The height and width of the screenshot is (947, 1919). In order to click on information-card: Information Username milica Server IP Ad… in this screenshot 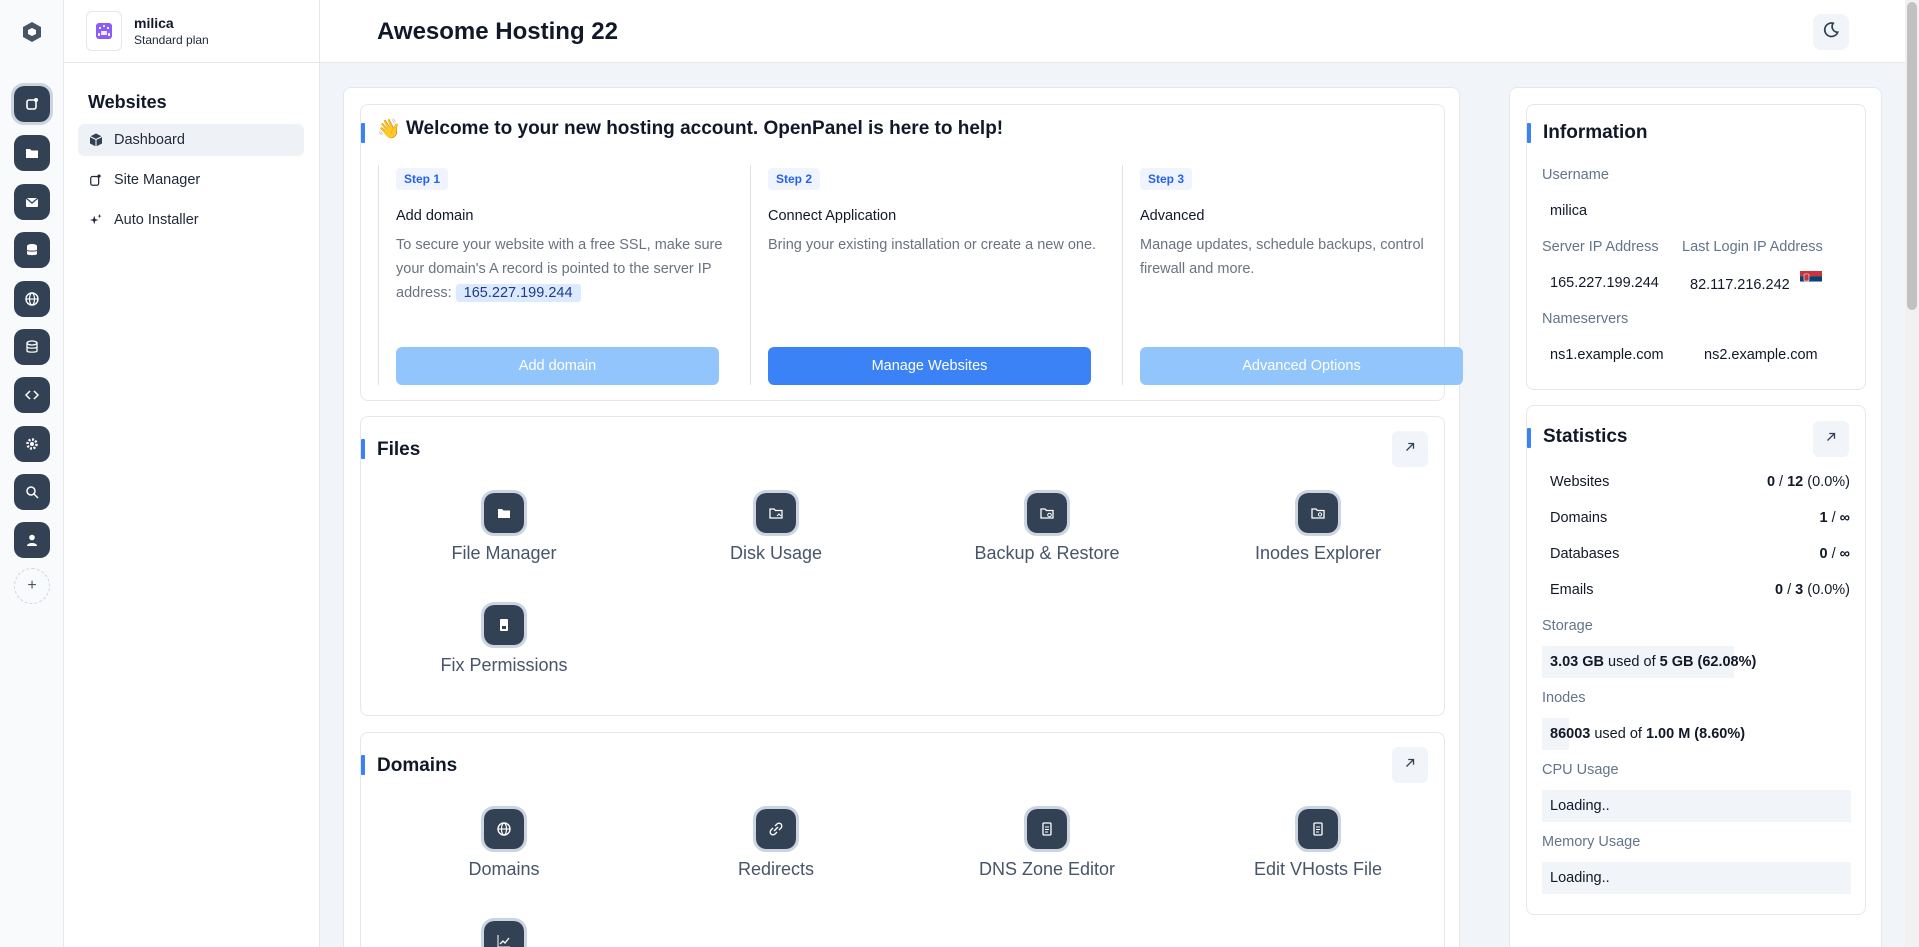, I will do `click(1696, 247)`.